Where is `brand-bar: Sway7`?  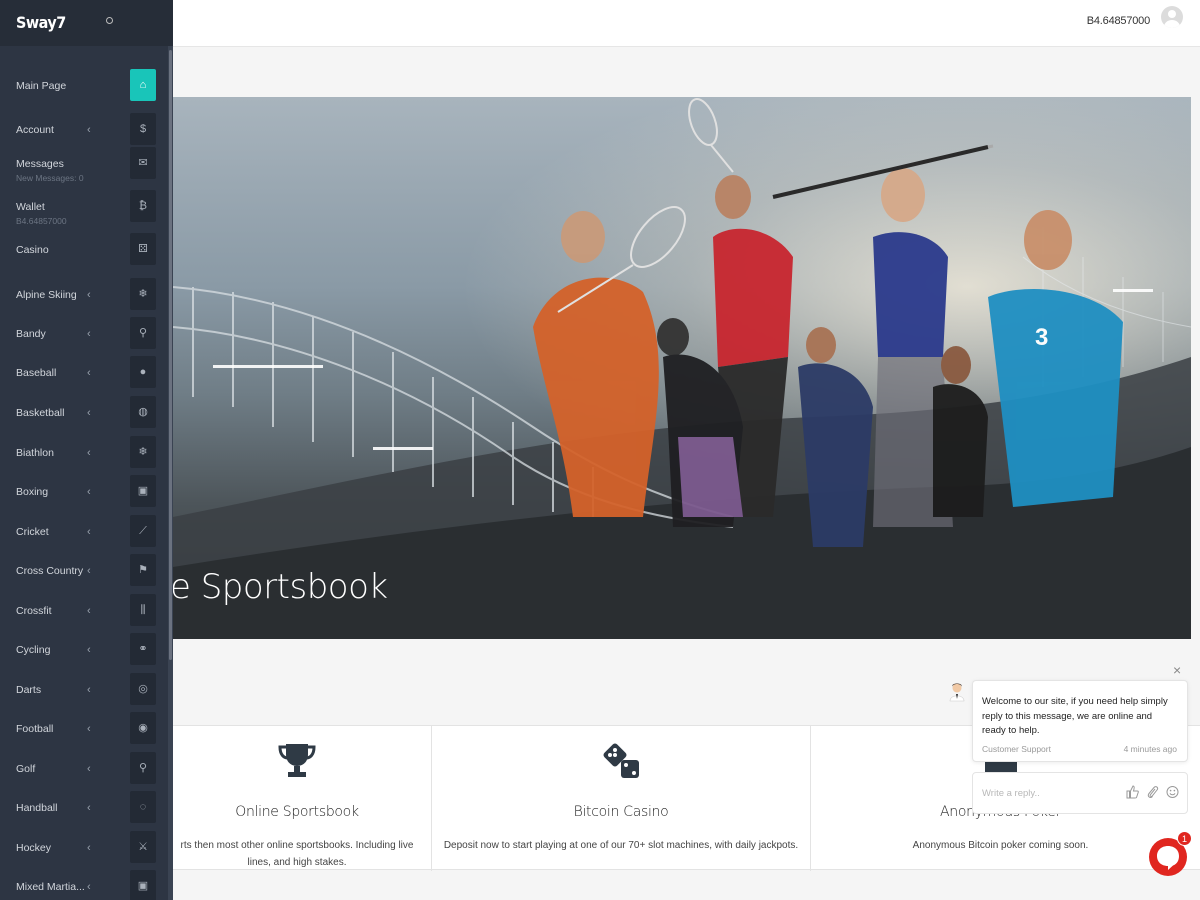 brand-bar: Sway7 is located at coordinates (86, 23).